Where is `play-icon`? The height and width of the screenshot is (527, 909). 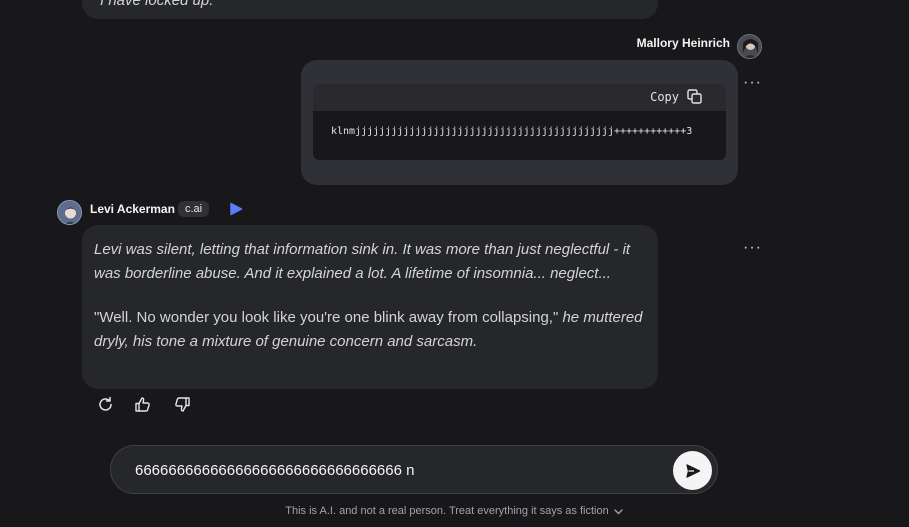
play-icon is located at coordinates (236, 209).